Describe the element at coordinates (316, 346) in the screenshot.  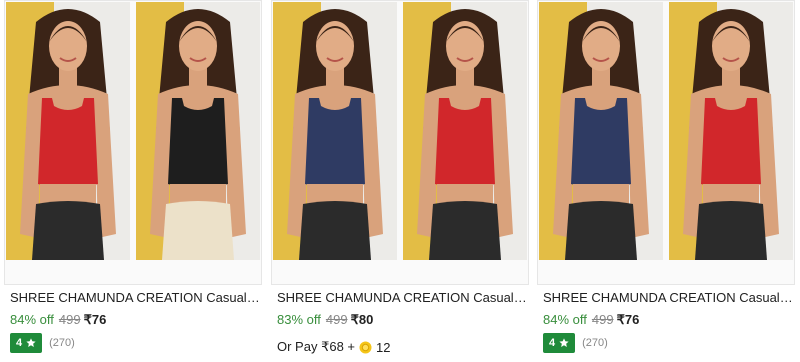
I see `pay-label: Or Pay ₹68 +` at that location.